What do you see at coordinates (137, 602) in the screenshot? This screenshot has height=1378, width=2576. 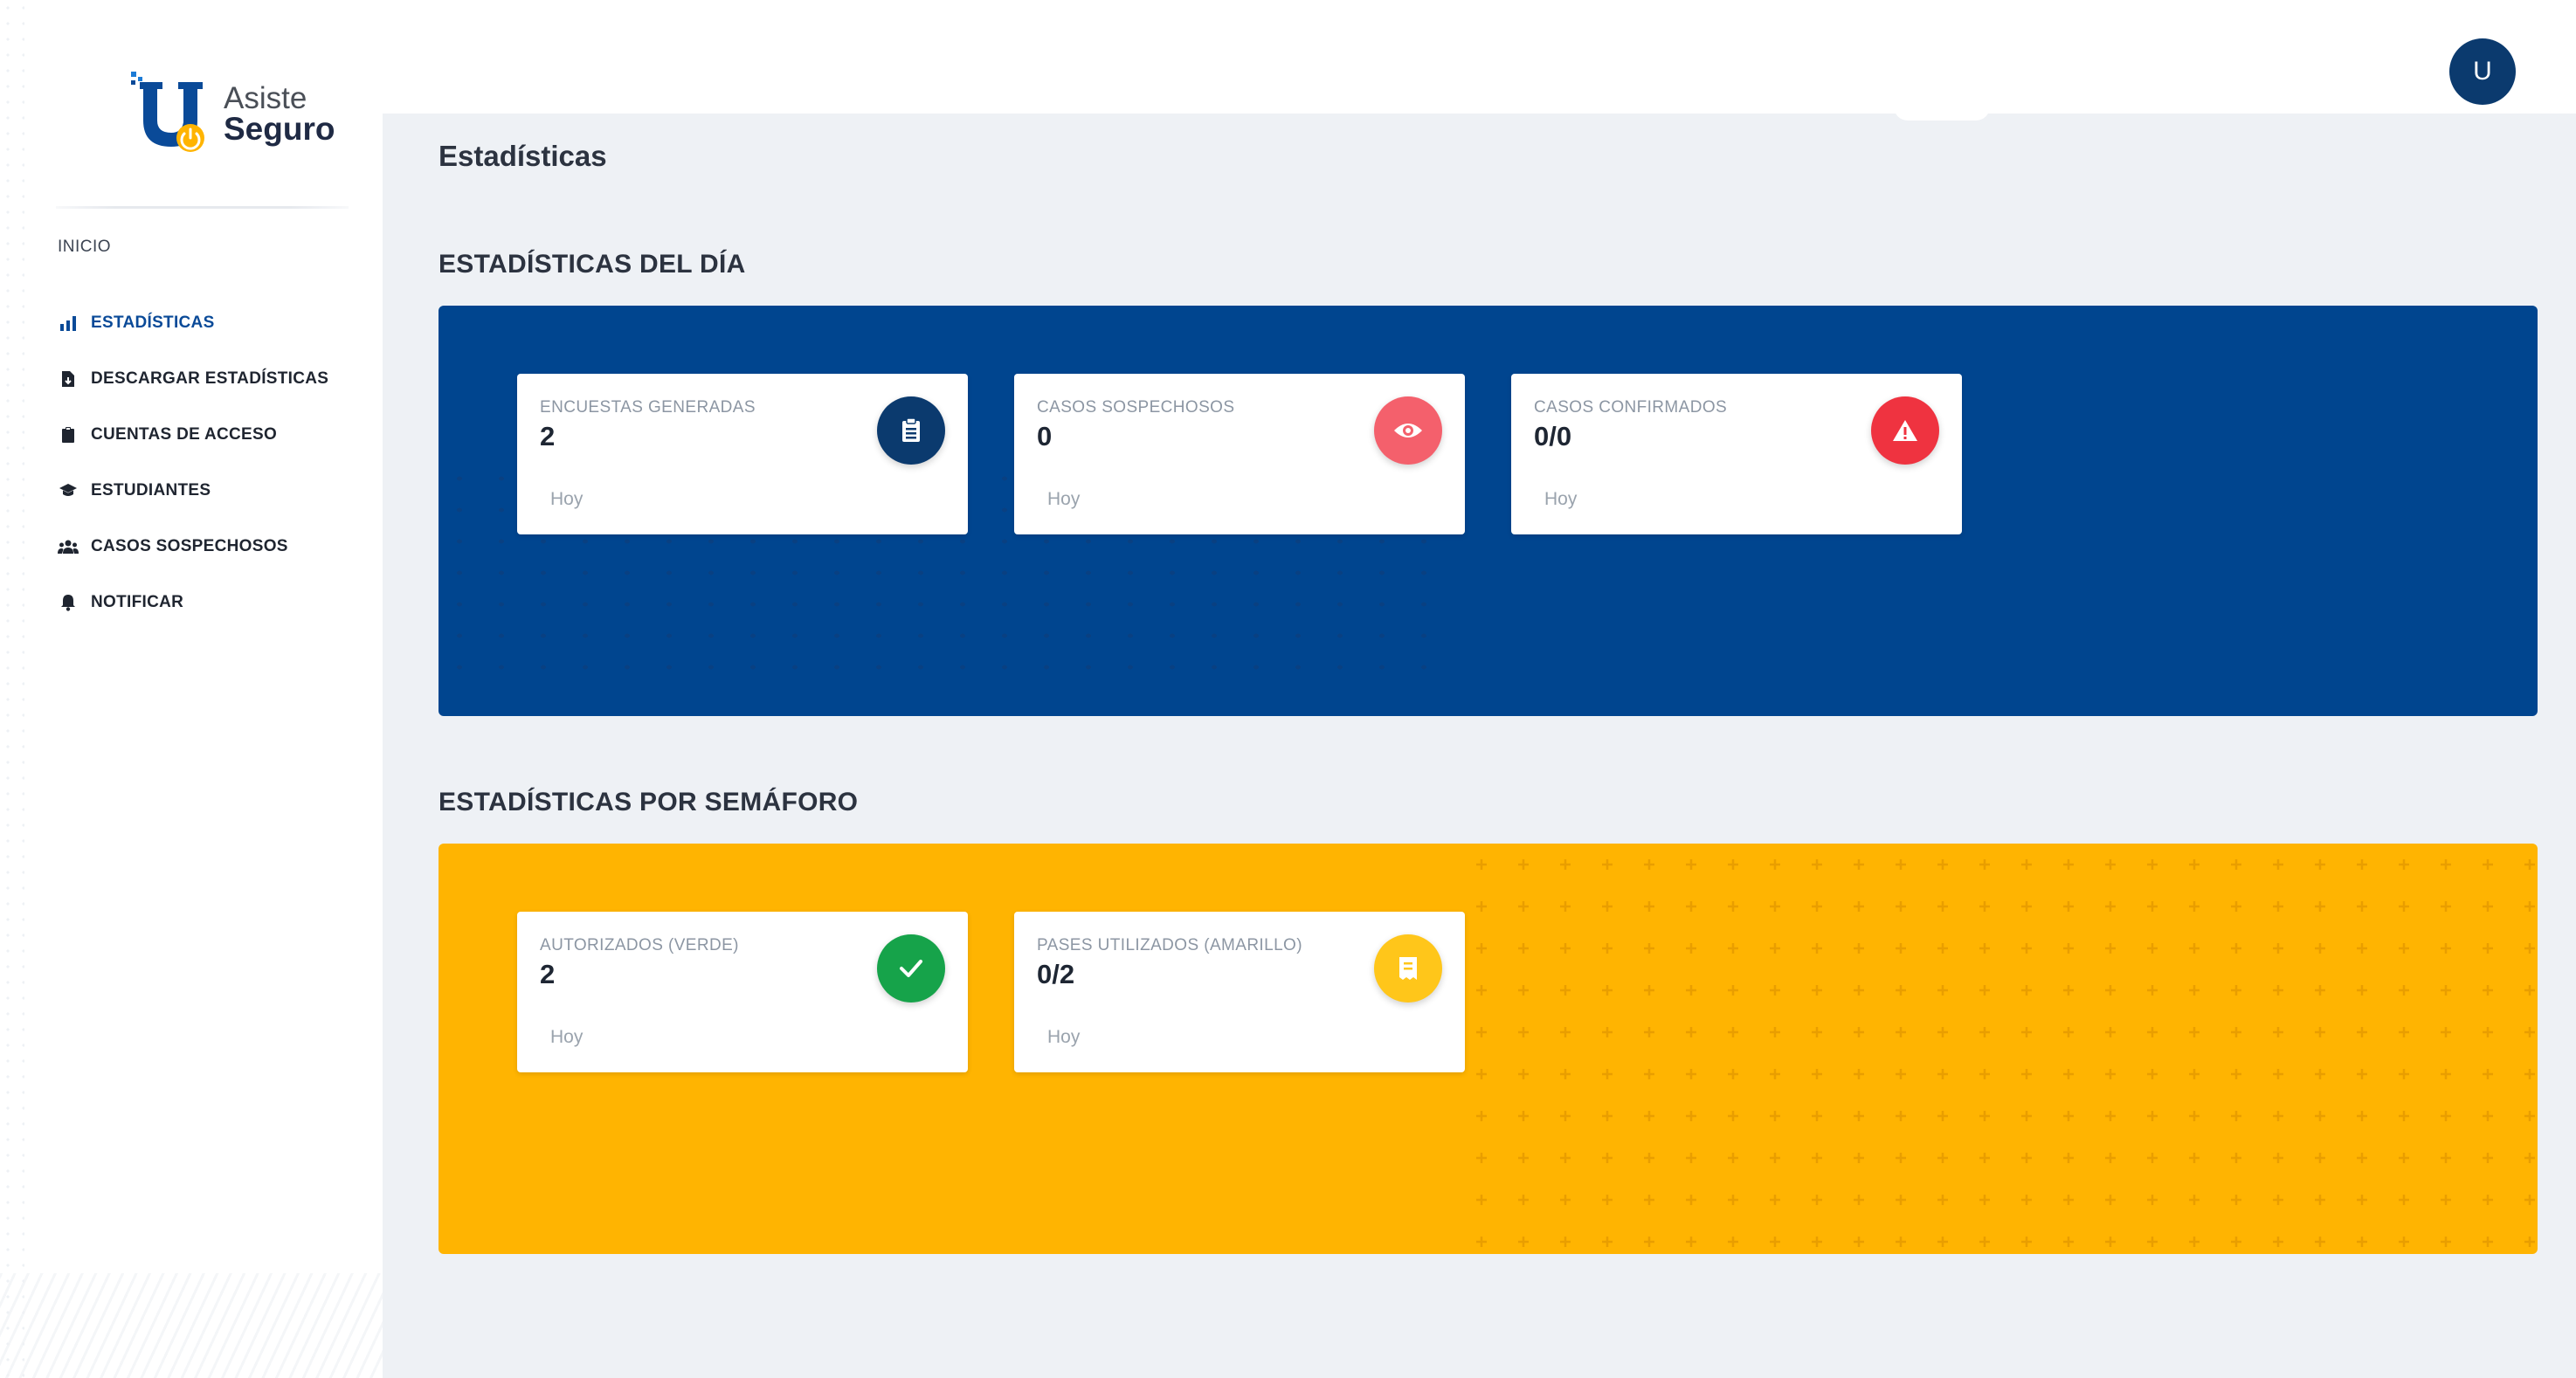 I see `sidebar-item-label: NOTIFICAR` at bounding box center [137, 602].